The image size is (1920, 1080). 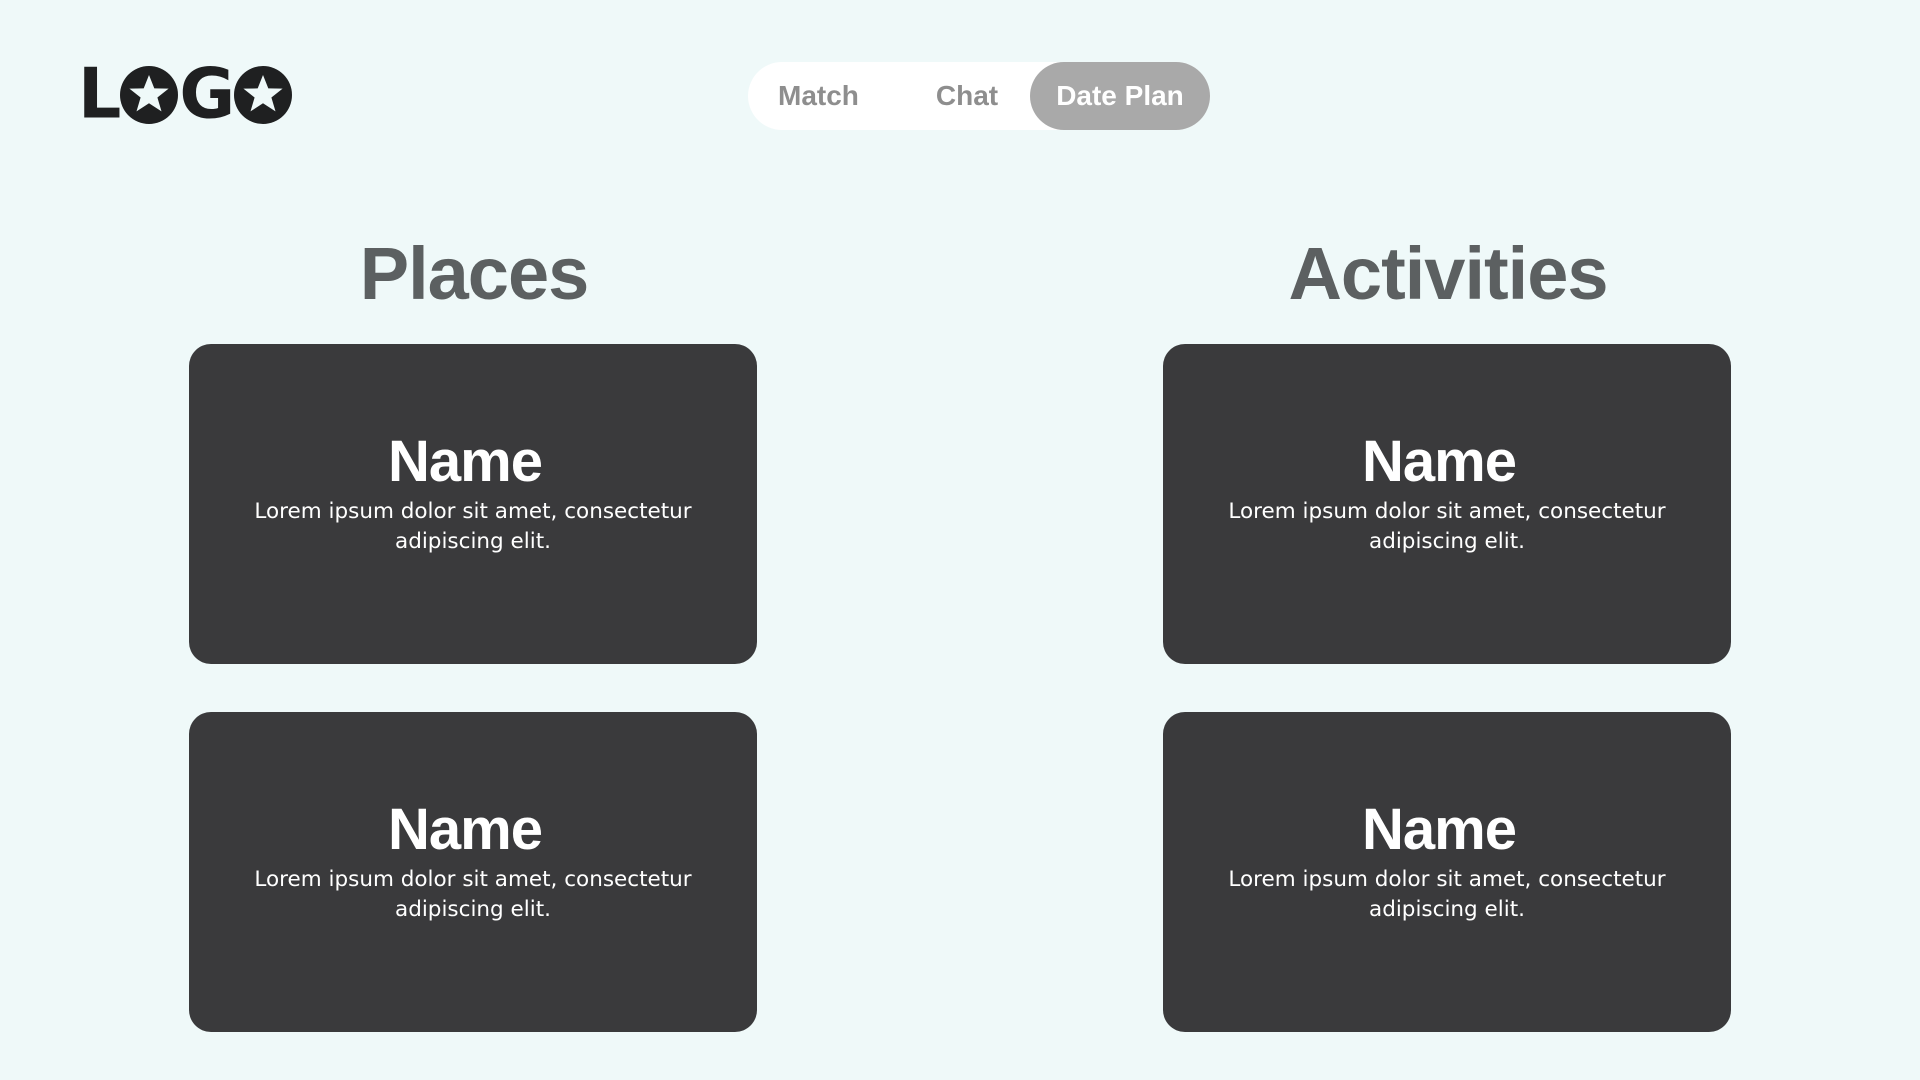 What do you see at coordinates (967, 96) in the screenshot?
I see `tab-chat: Chat` at bounding box center [967, 96].